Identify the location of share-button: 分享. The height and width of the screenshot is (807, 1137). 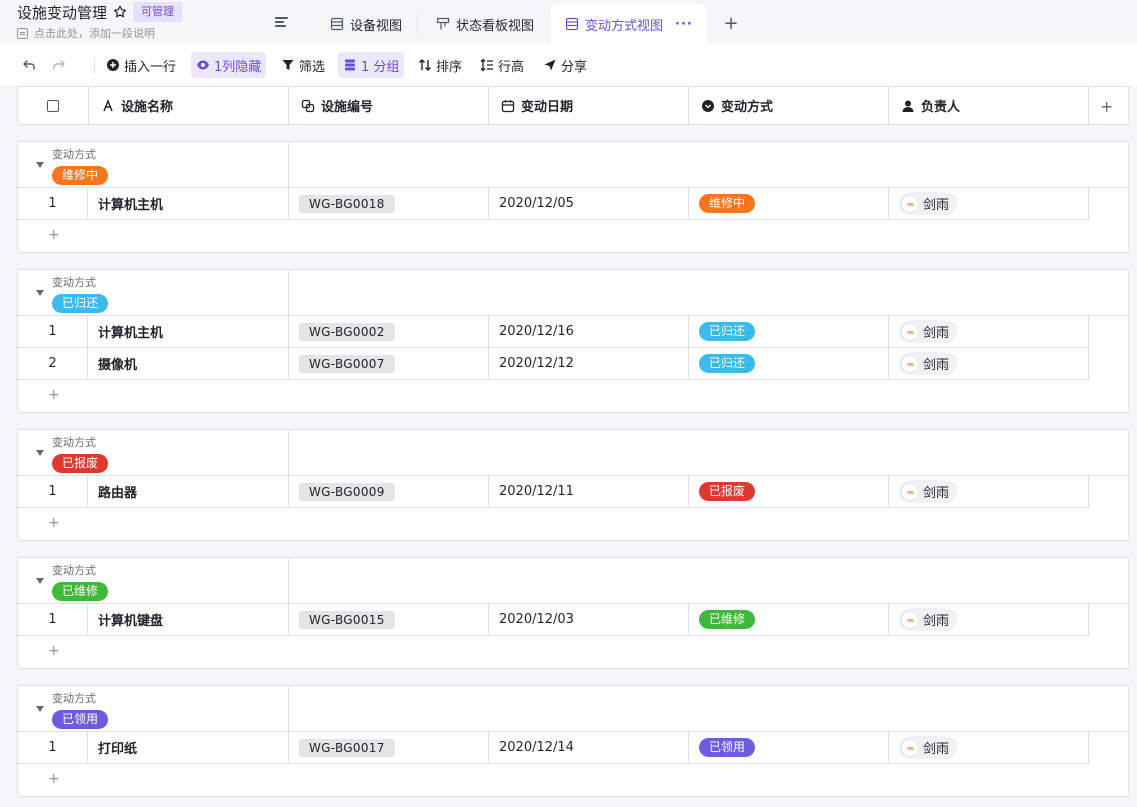
(565, 65).